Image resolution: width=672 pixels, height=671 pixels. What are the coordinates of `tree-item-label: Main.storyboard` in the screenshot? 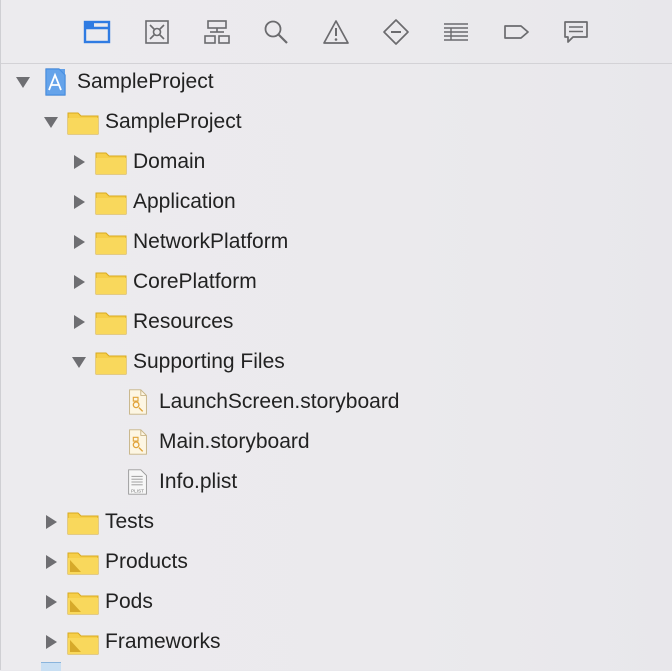 It's located at (234, 441).